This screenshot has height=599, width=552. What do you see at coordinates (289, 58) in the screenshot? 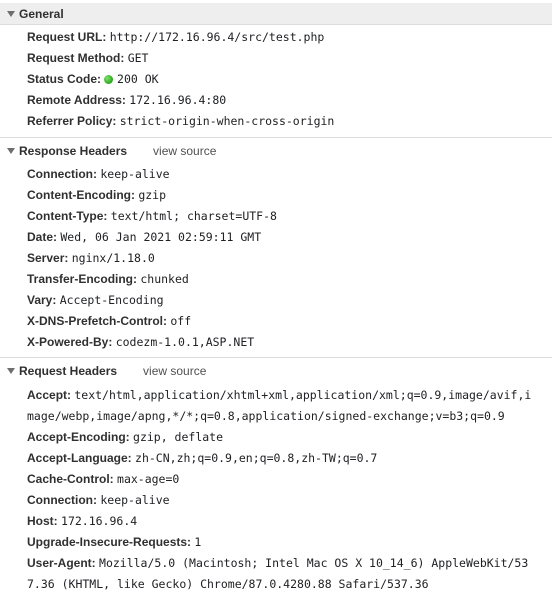
I see `request-method-row: Request Method: GET` at bounding box center [289, 58].